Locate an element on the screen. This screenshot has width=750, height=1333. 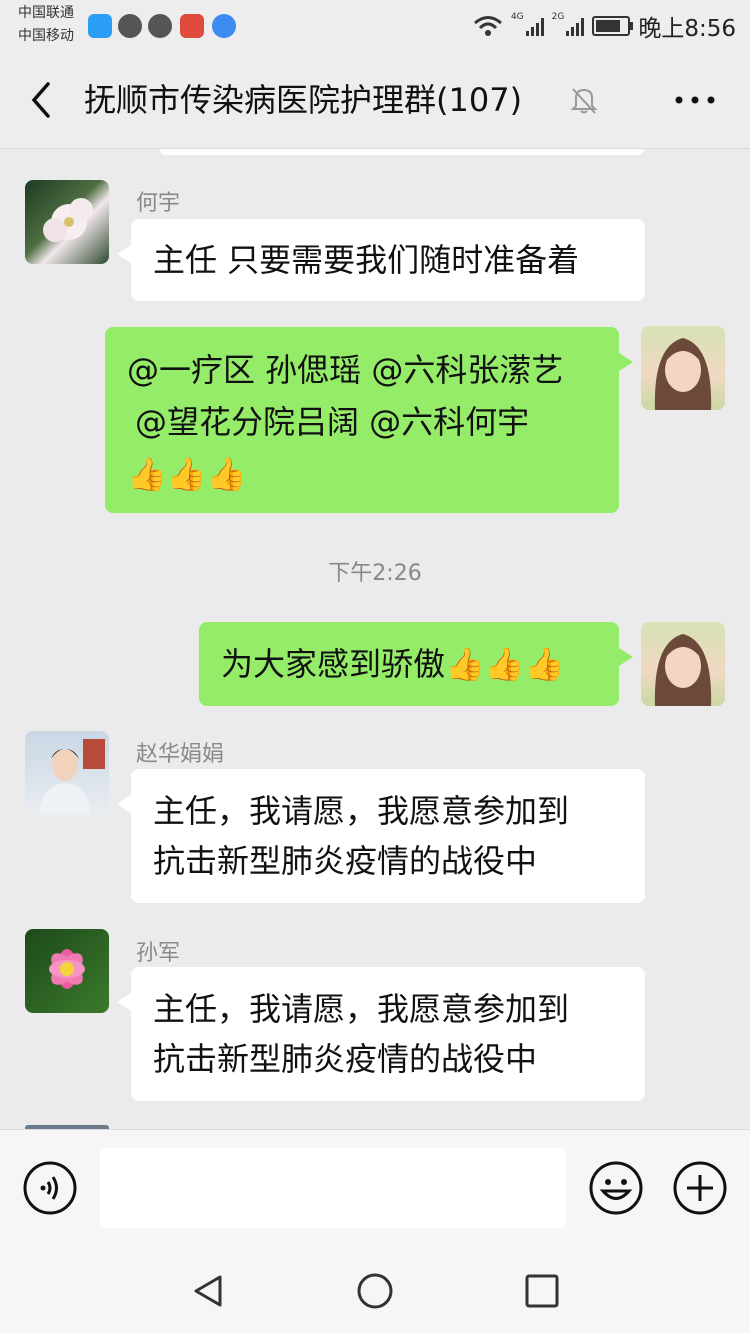
nav-back-icon is located at coordinates (208, 1291).